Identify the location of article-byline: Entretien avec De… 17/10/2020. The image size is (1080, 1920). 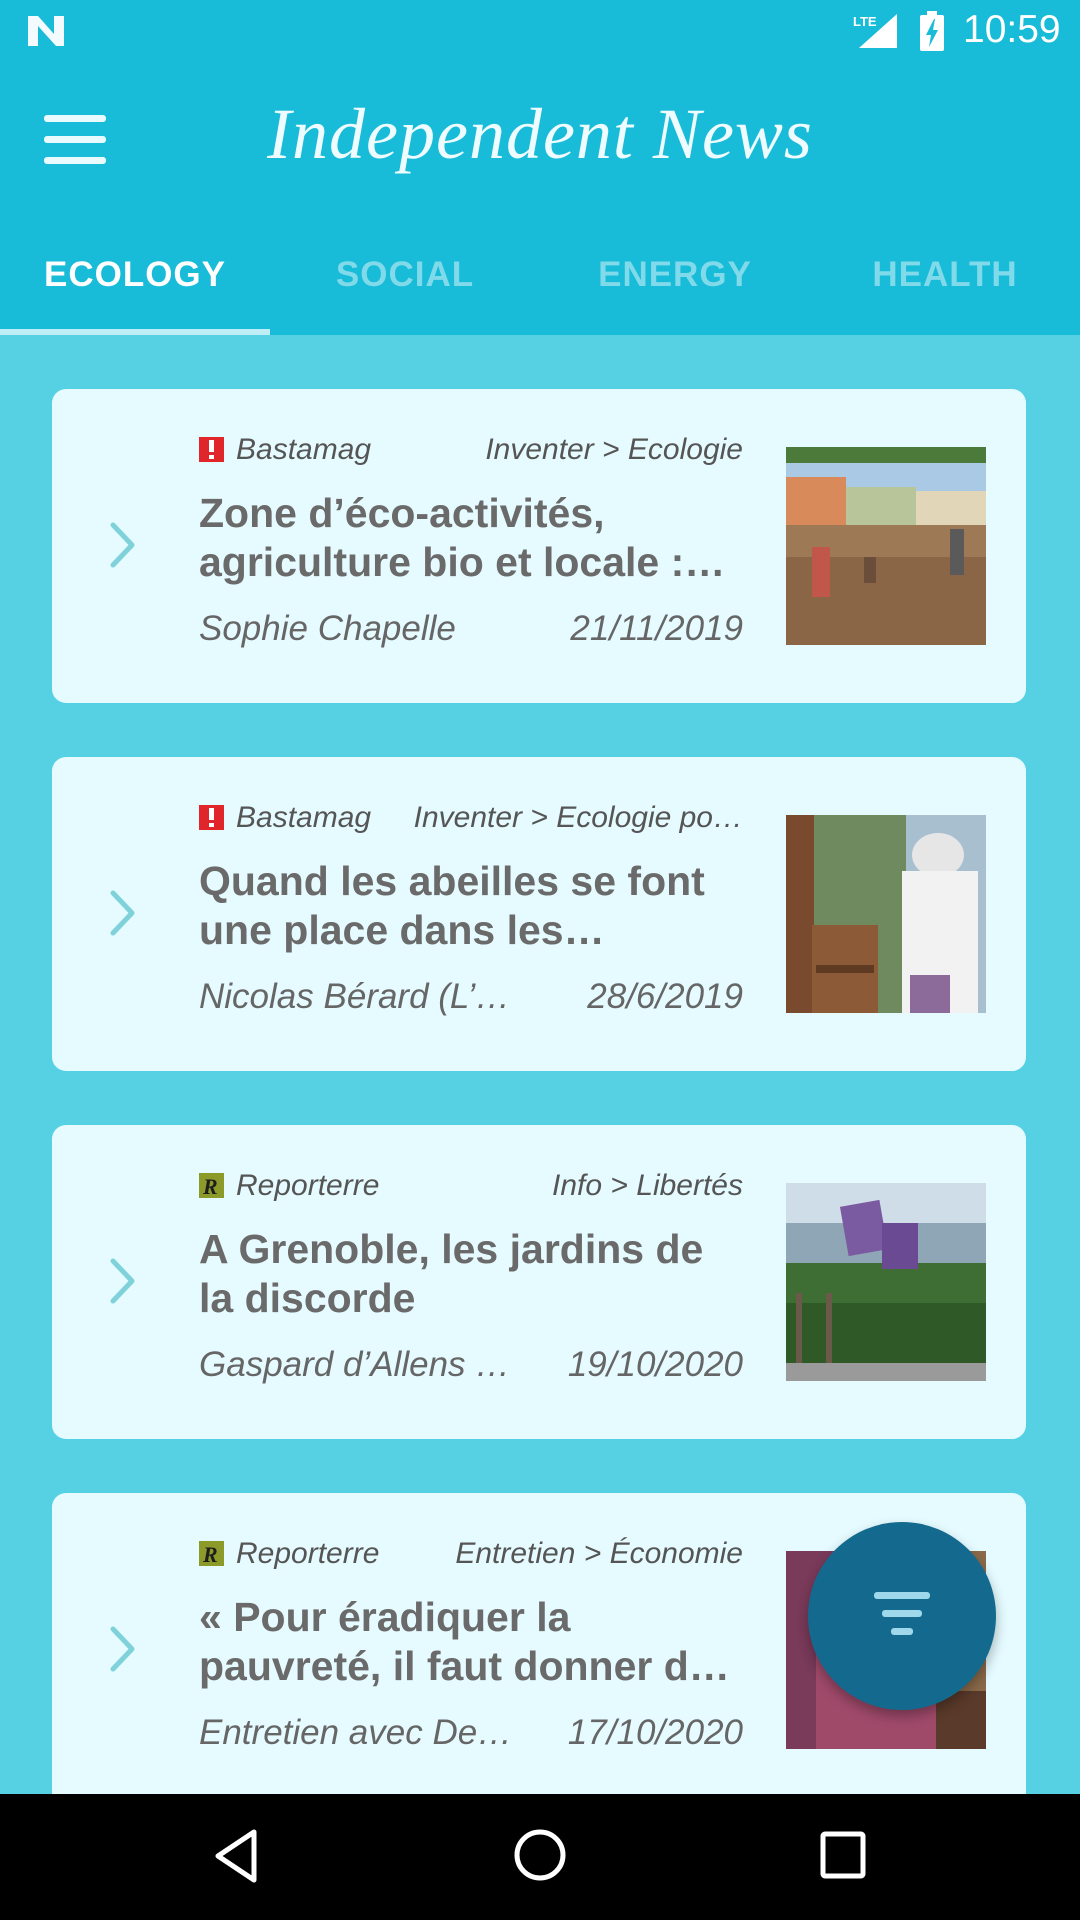
(471, 1735).